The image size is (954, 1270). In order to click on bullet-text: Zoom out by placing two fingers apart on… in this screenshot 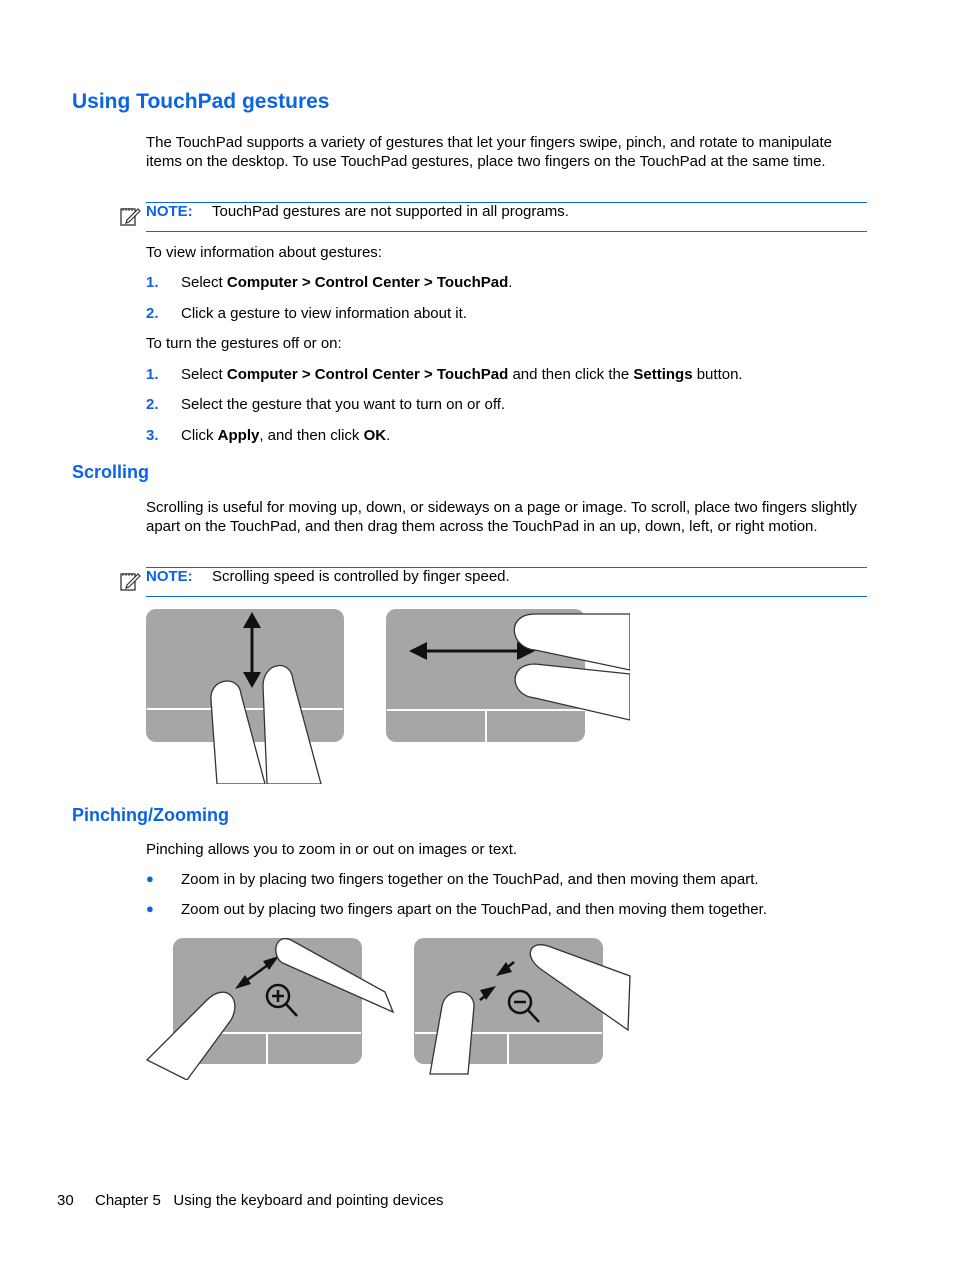, I will do `click(474, 909)`.